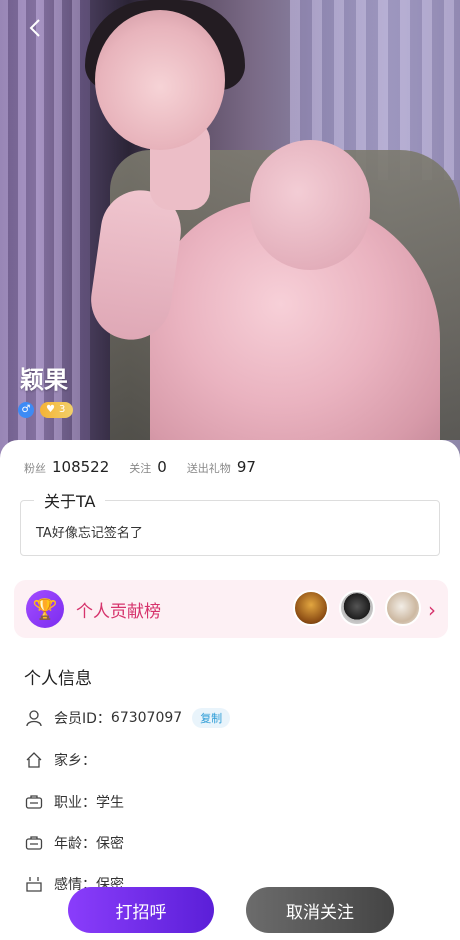 This screenshot has height=940, width=460. I want to click on age-row: 年龄：保密, so click(74, 843).